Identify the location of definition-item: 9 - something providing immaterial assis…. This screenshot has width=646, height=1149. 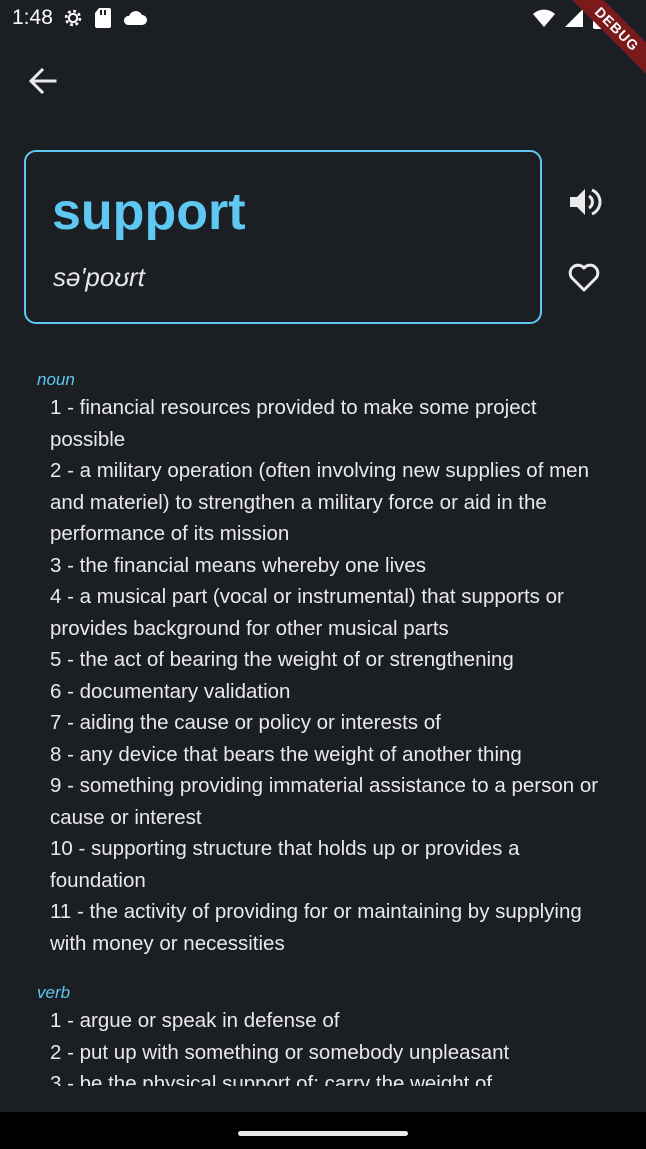
(324, 801).